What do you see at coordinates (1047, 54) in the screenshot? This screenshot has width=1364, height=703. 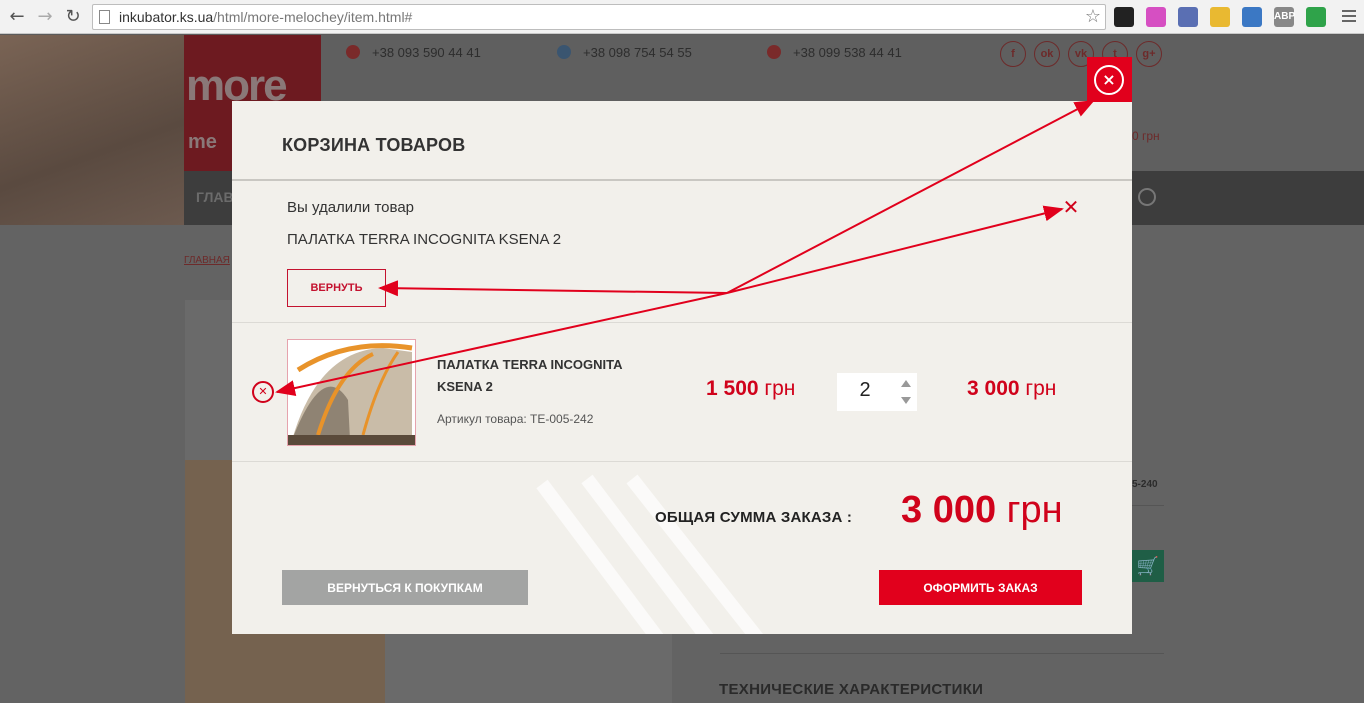 I see `odnoklassniki-icon: ok` at bounding box center [1047, 54].